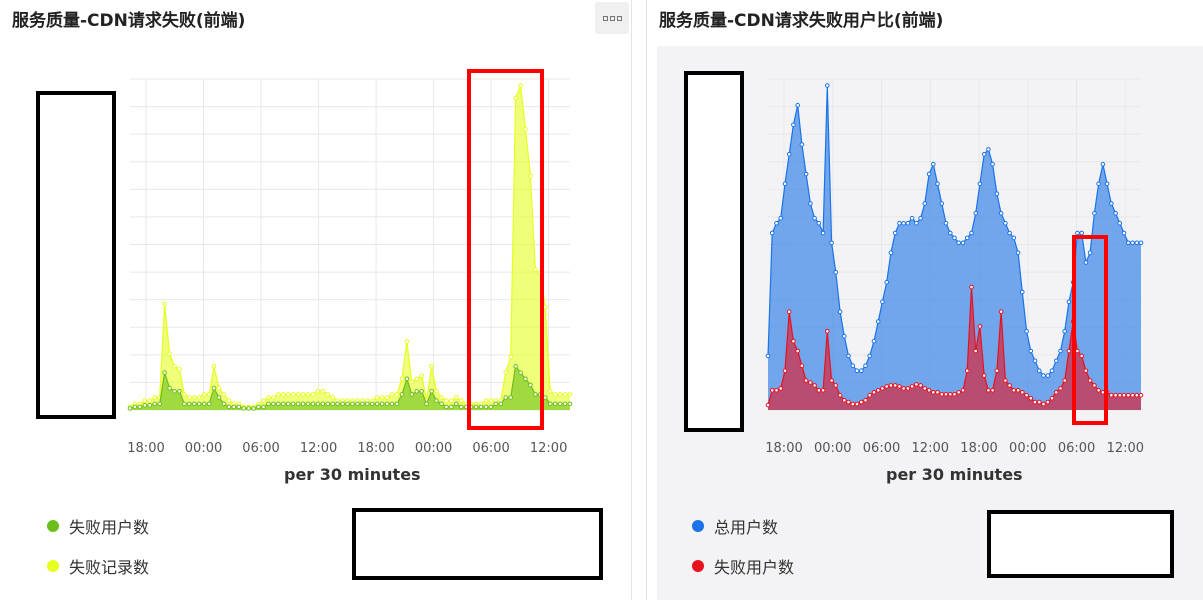  Describe the element at coordinates (505, 249) in the screenshot. I see `highlight-box` at that location.